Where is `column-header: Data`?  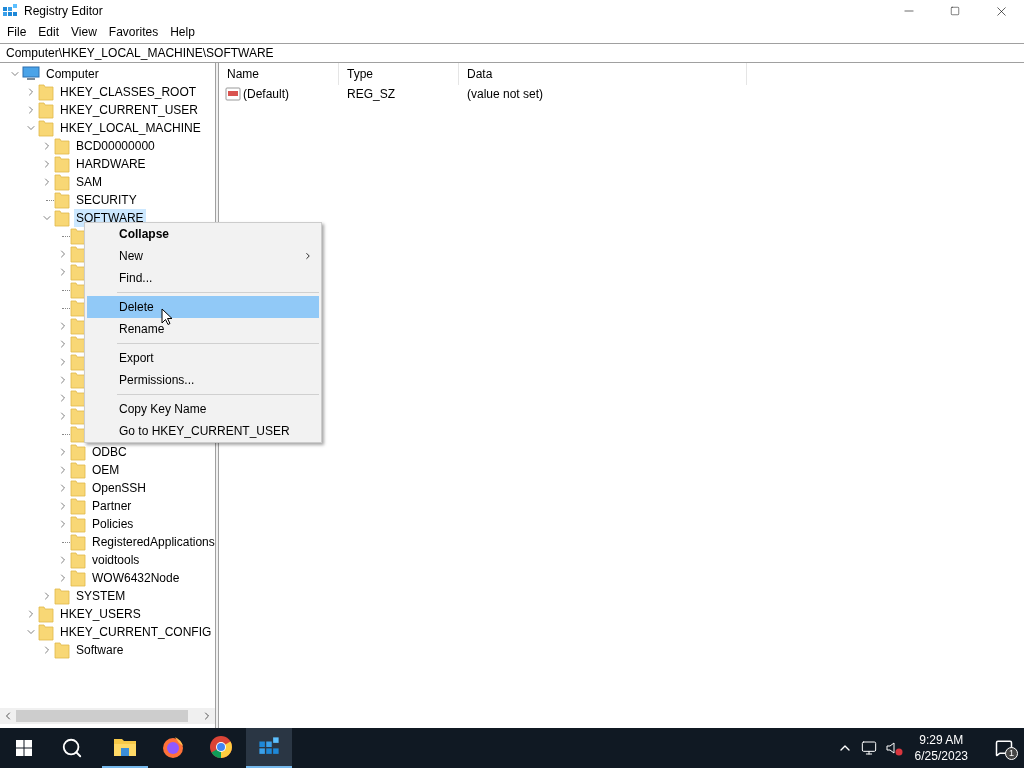
column-header: Data is located at coordinates (603, 74).